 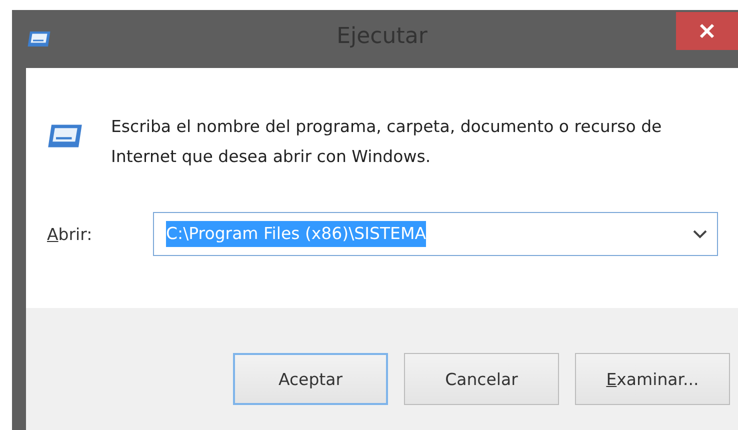 I want to click on close-icon, so click(x=707, y=31).